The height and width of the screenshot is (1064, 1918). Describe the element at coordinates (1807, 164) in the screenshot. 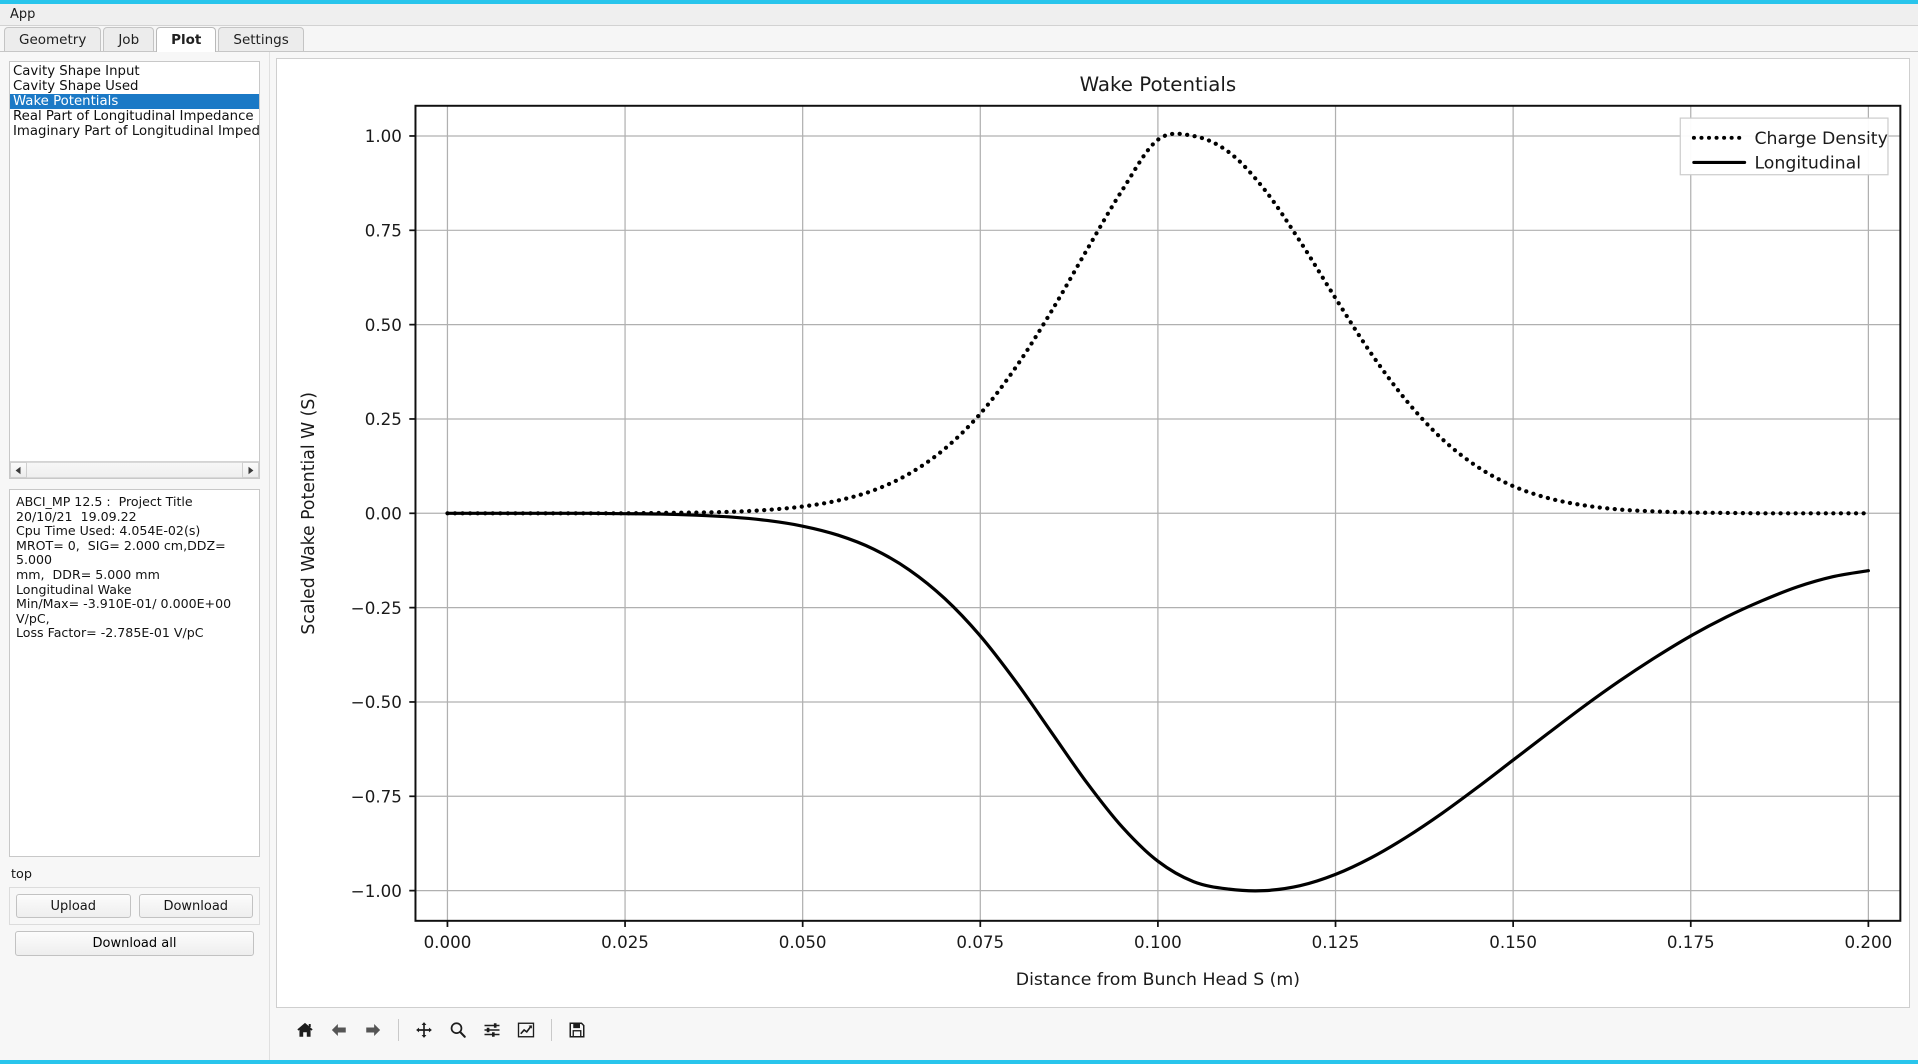

I see `legend-label-2: Longitudinal` at that location.